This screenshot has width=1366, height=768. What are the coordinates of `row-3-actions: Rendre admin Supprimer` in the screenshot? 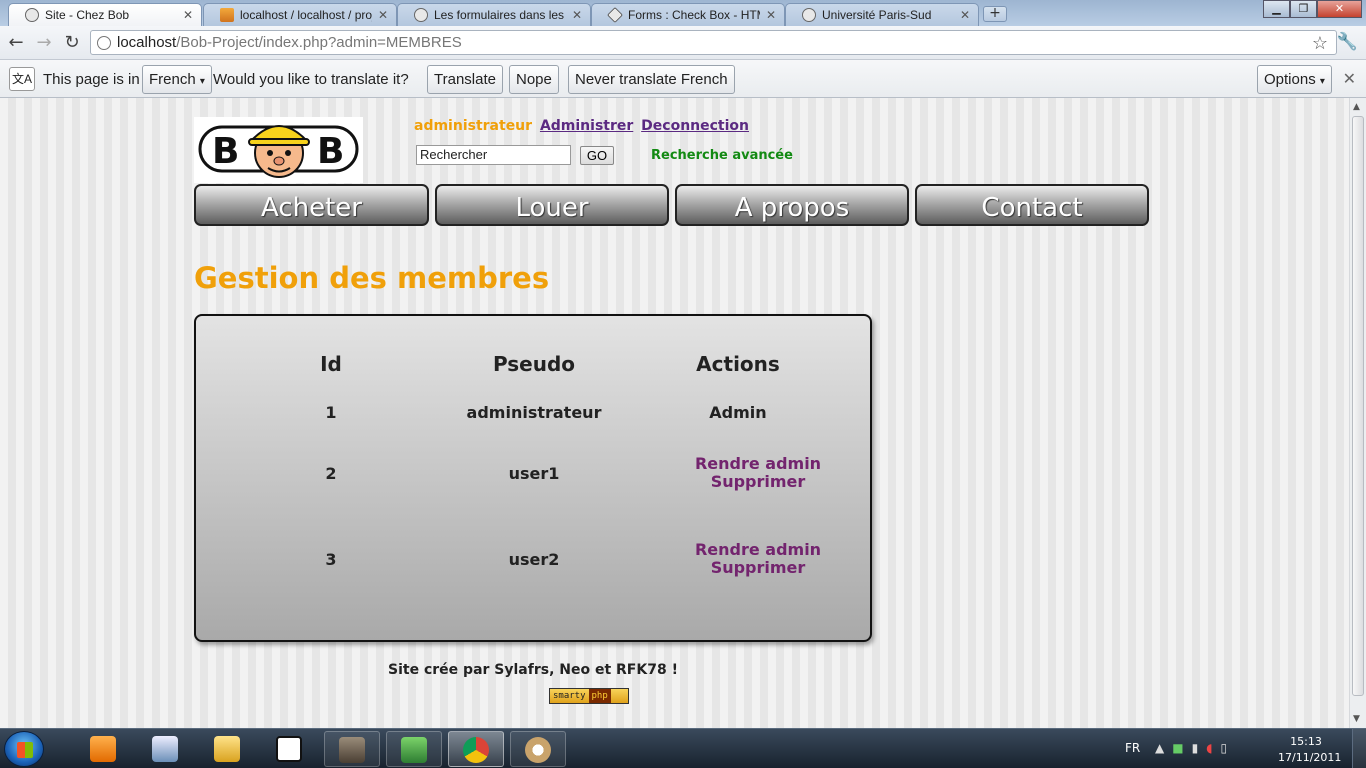 It's located at (758, 559).